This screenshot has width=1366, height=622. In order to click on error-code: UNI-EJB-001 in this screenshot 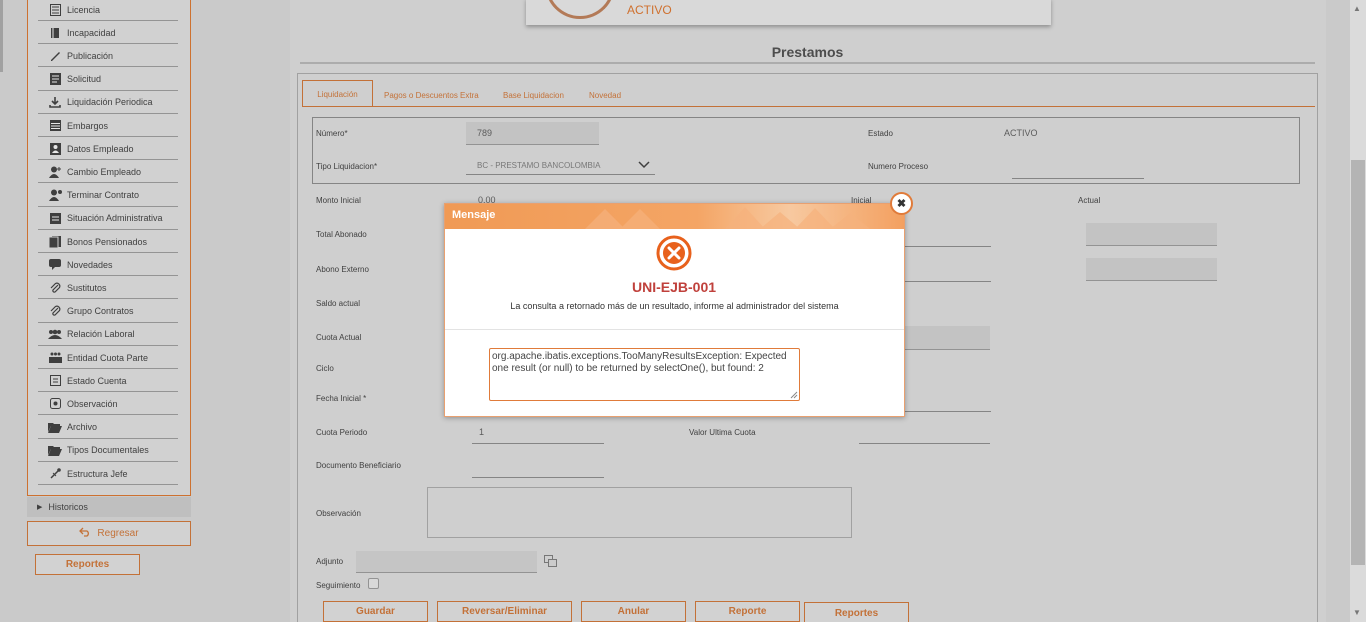, I will do `click(674, 287)`.